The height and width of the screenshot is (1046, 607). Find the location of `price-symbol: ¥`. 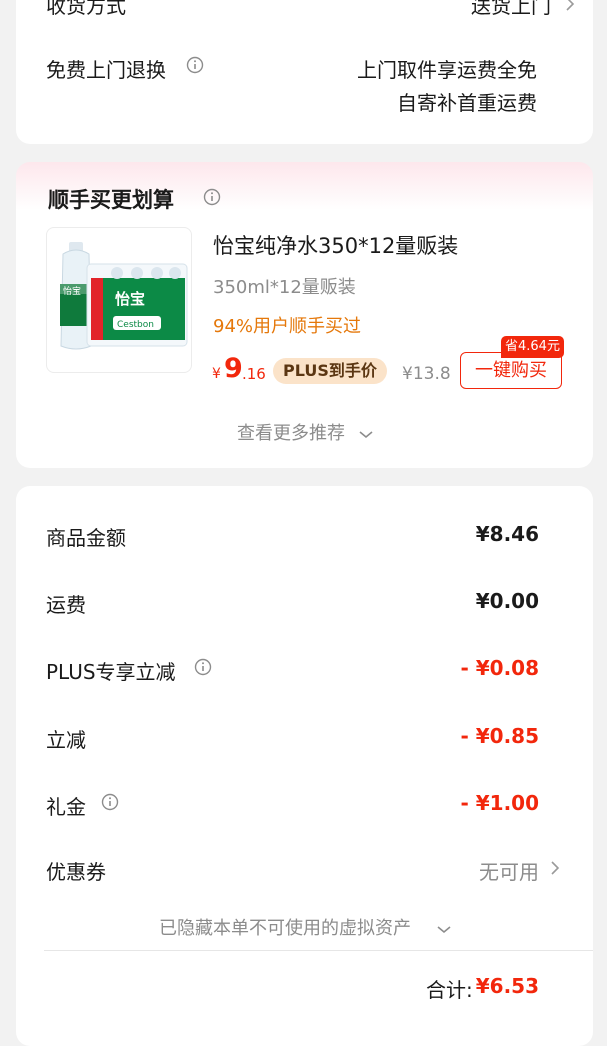

price-symbol: ¥ is located at coordinates (216, 374).